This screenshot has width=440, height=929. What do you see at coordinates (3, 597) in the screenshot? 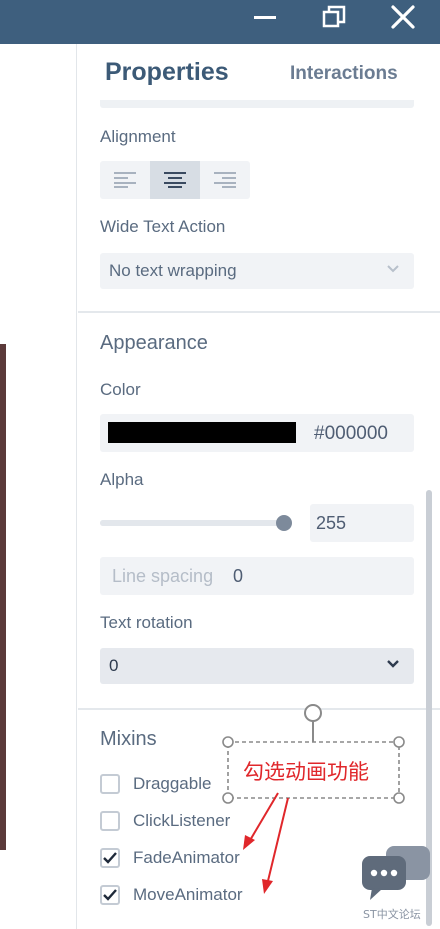
I see `canvas-widget-edge` at bounding box center [3, 597].